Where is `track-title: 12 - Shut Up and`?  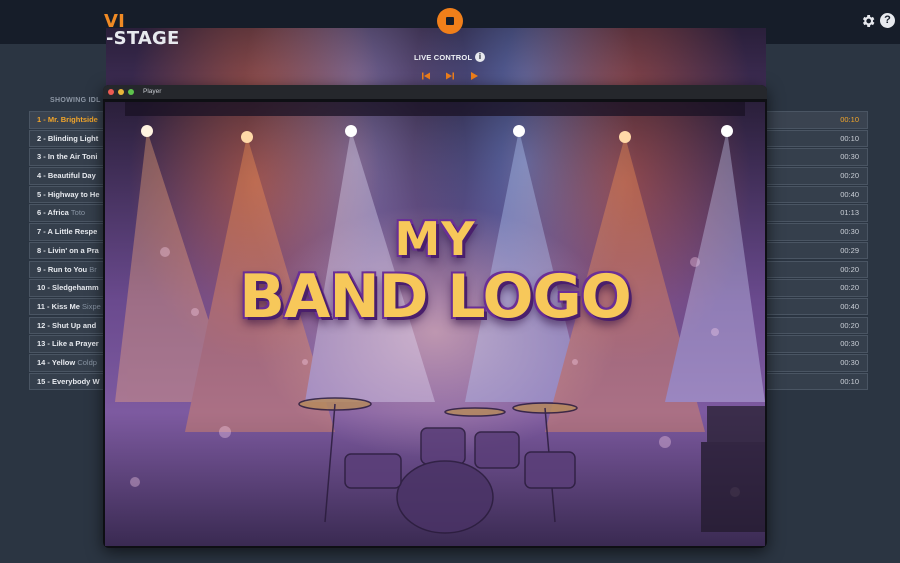
track-title: 12 - Shut Up and is located at coordinates (67, 325).